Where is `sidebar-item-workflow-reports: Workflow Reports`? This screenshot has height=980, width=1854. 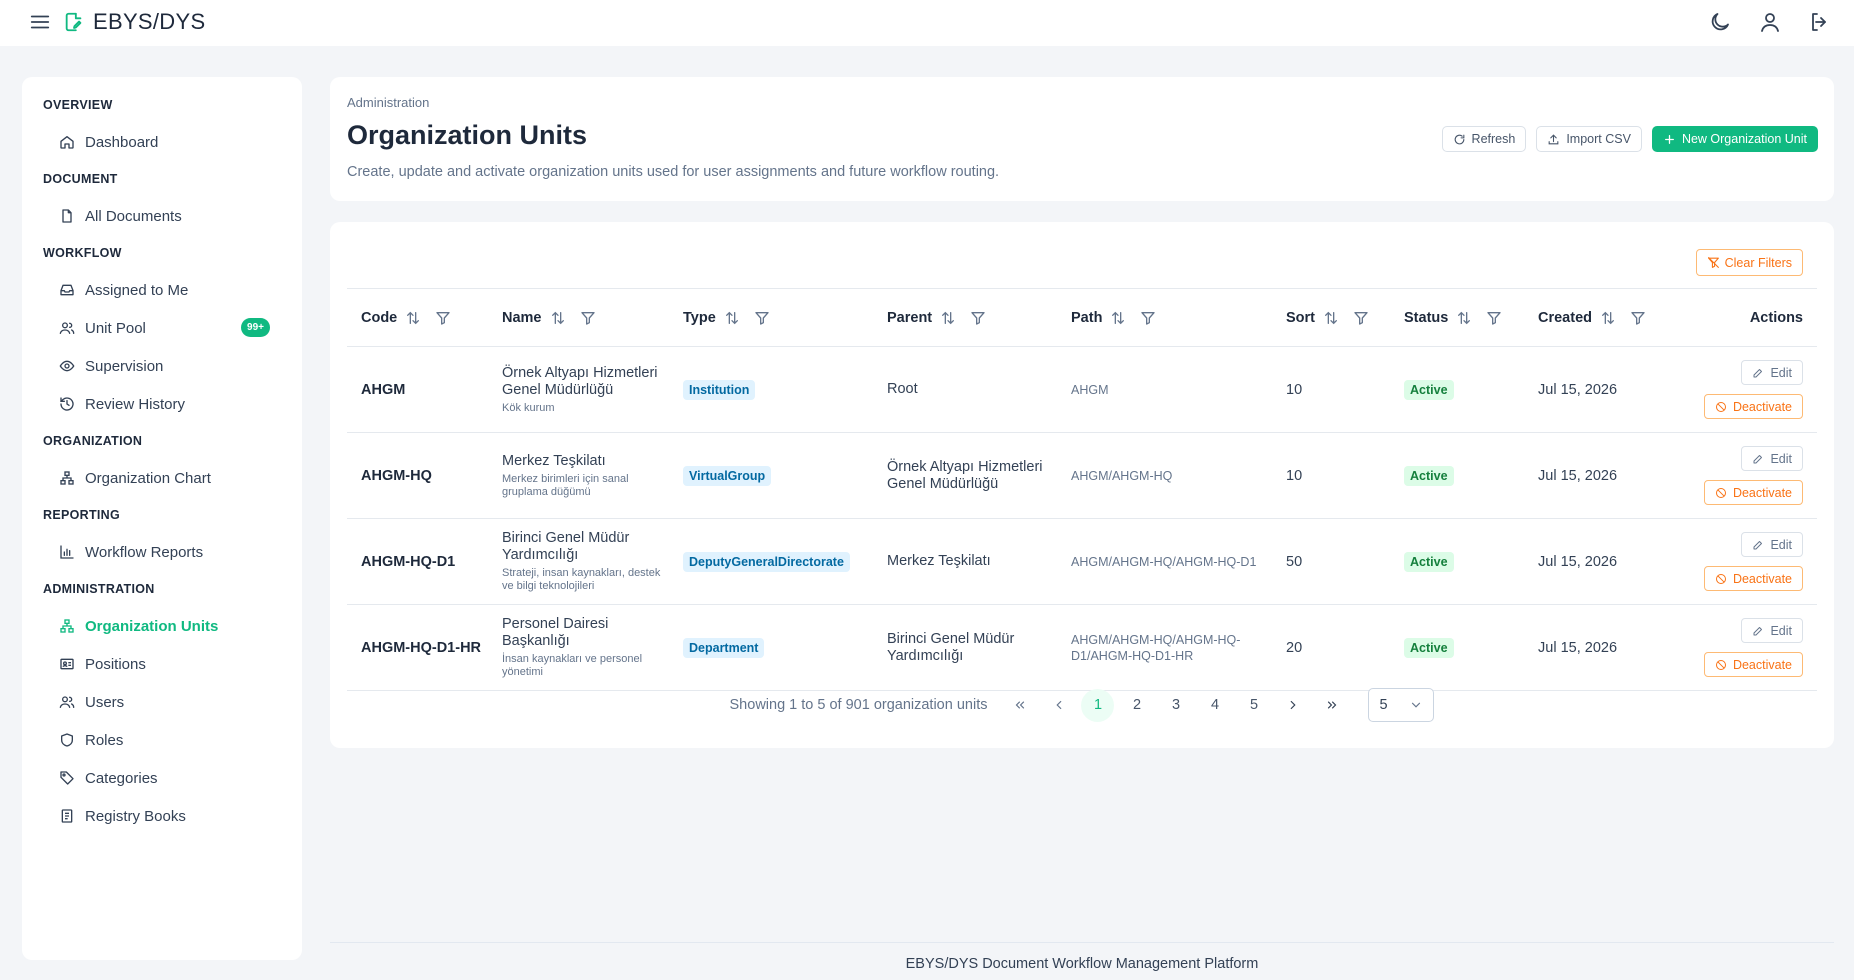 sidebar-item-workflow-reports: Workflow Reports is located at coordinates (162, 552).